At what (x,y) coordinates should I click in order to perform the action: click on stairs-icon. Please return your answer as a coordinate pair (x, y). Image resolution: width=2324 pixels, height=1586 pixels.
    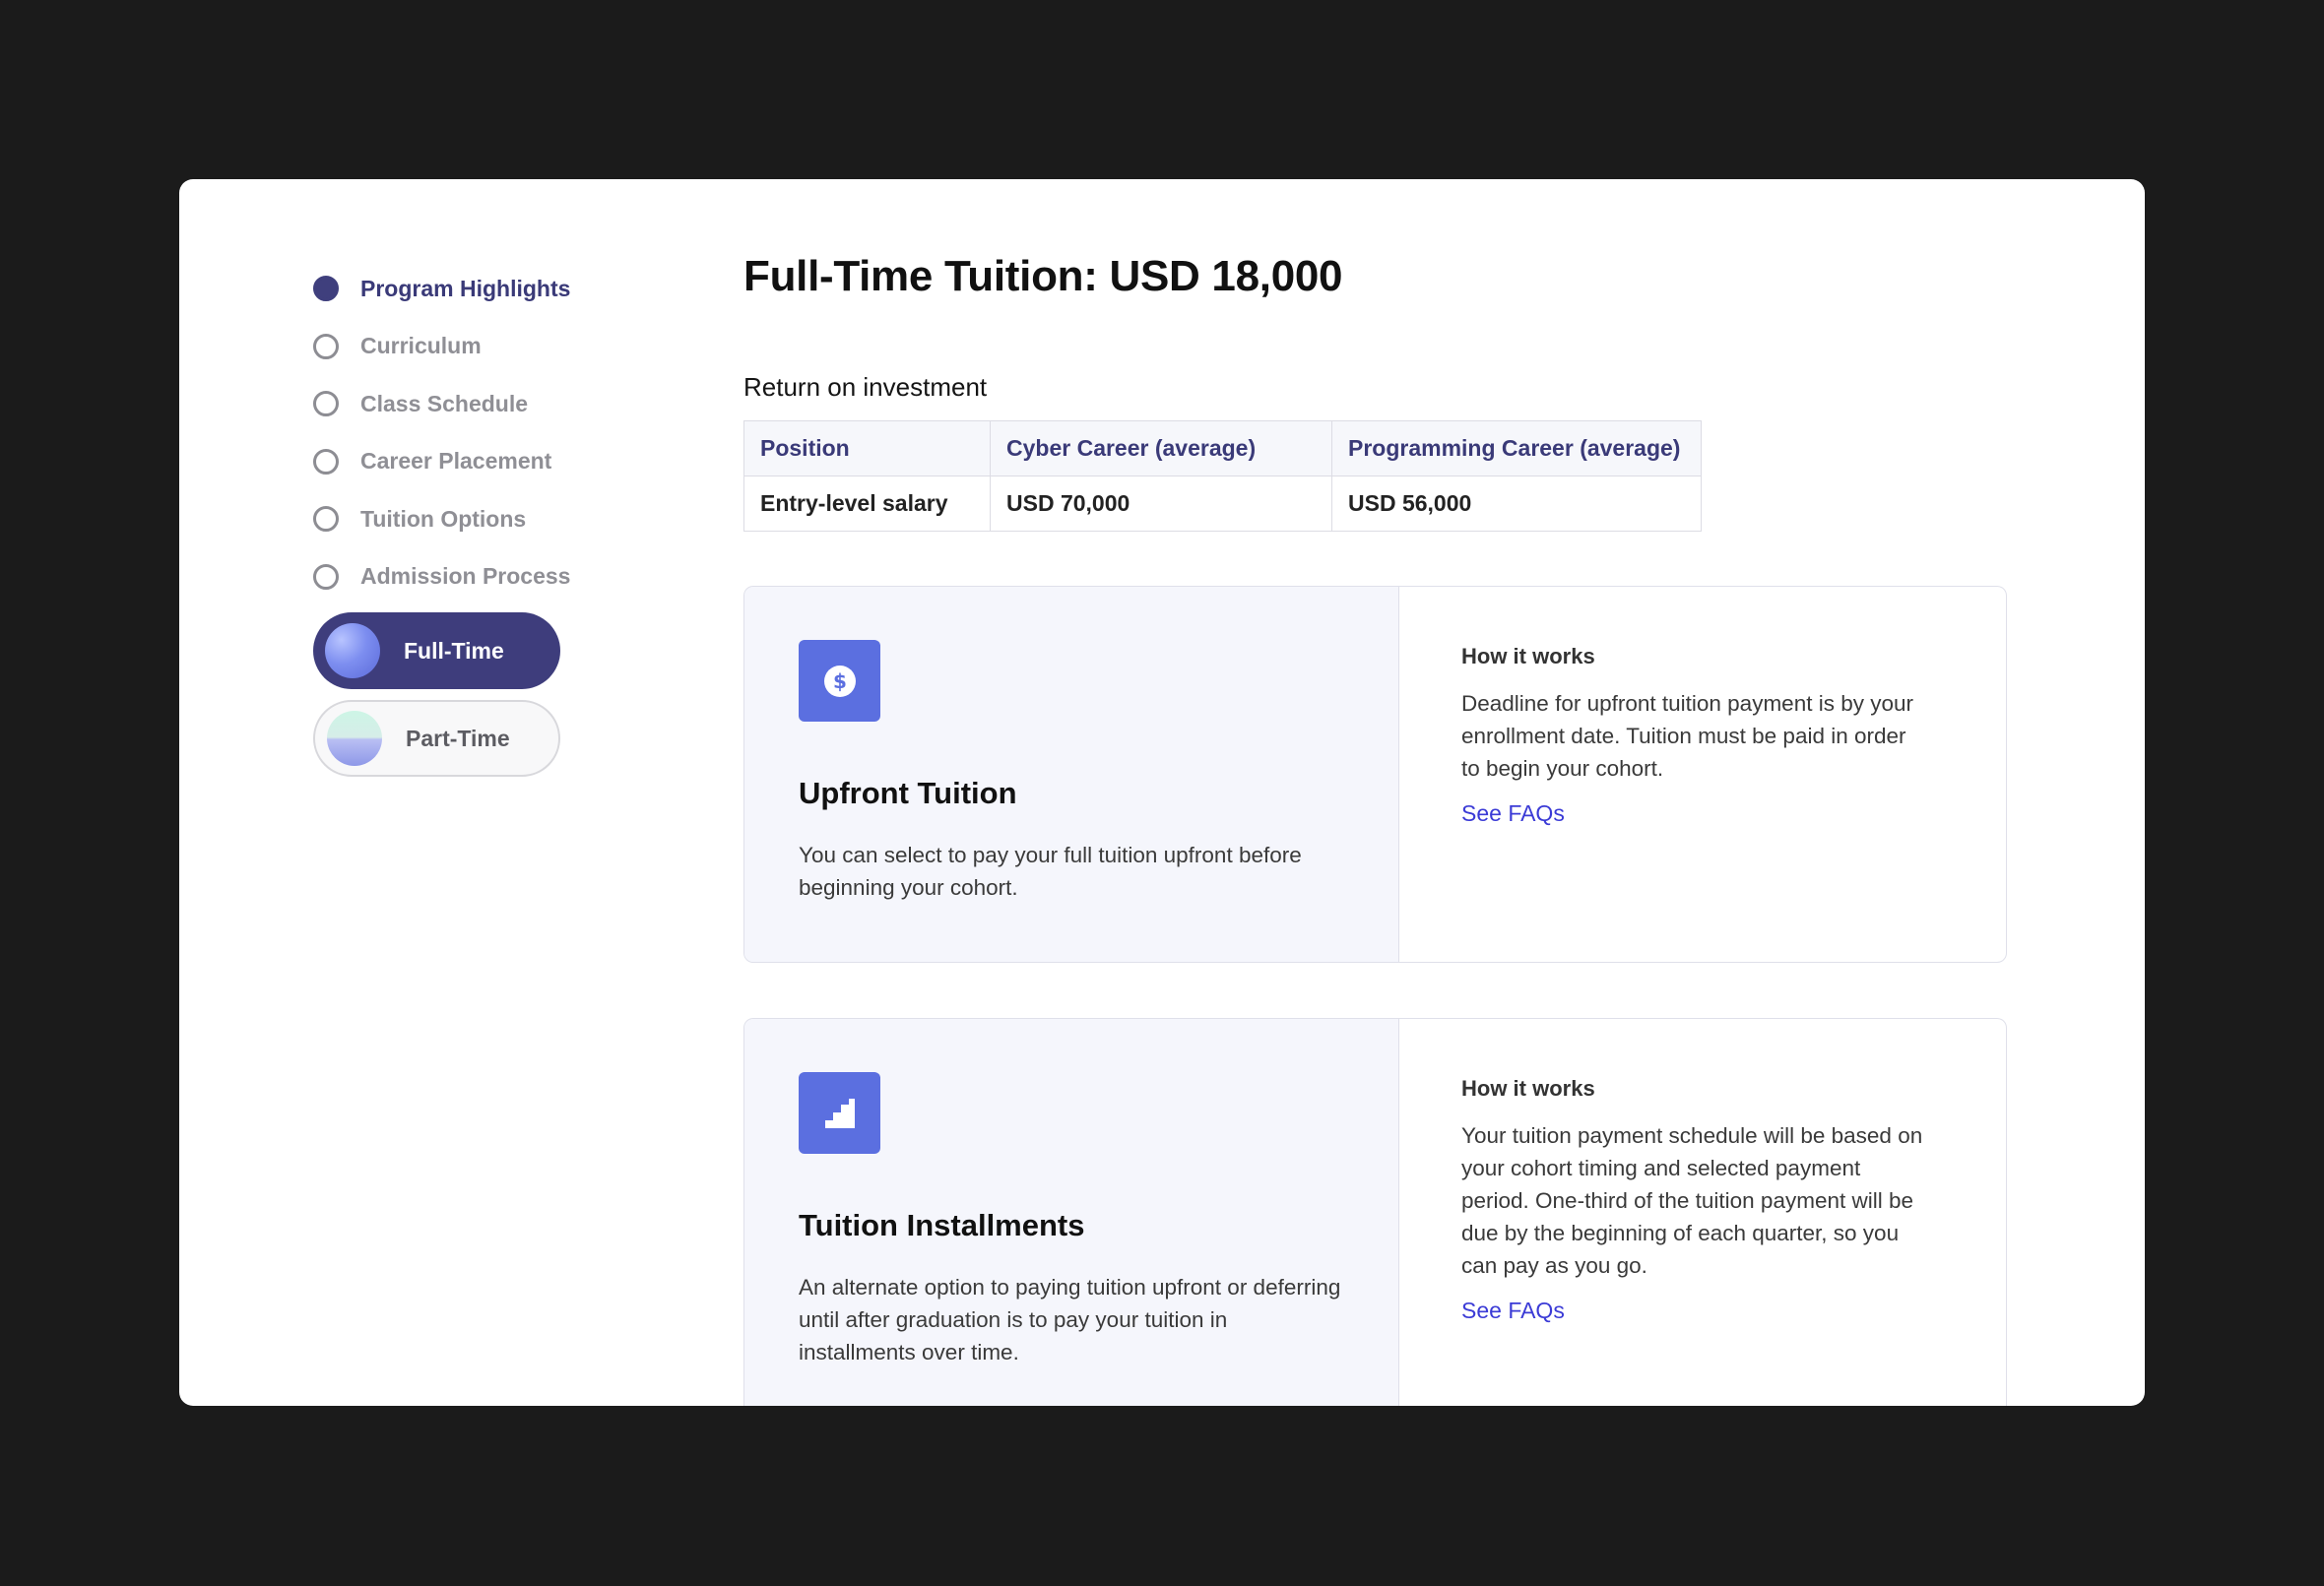
    Looking at the image, I should click on (840, 1113).